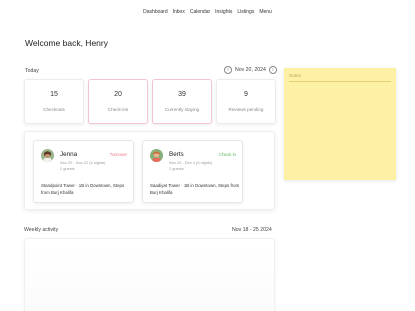 The height and width of the screenshot is (311, 415). What do you see at coordinates (66, 43) in the screenshot?
I see `welcome-heading: Welcome back, Henry` at bounding box center [66, 43].